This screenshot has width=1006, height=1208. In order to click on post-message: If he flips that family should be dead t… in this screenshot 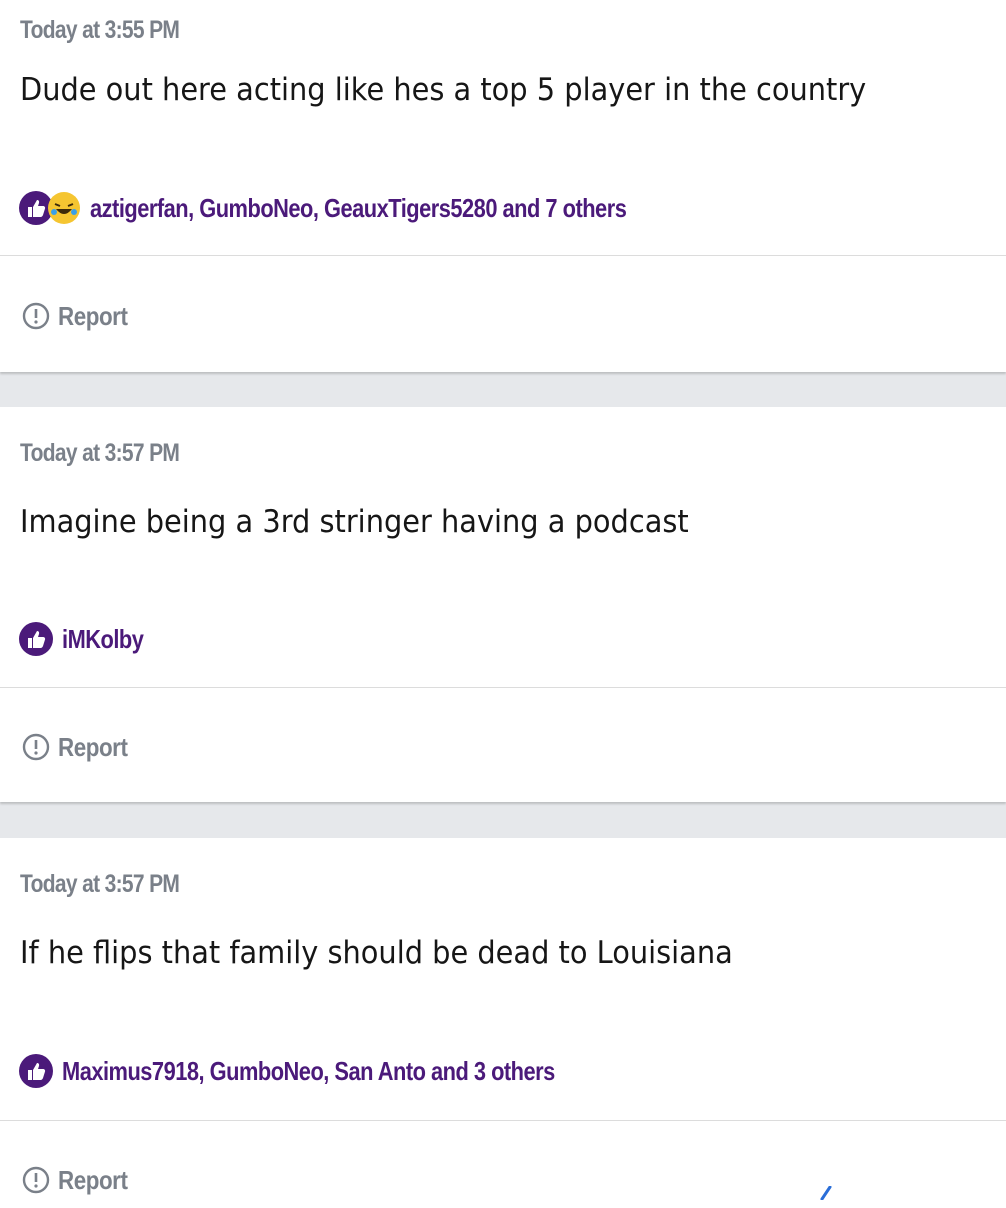, I will do `click(376, 953)`.